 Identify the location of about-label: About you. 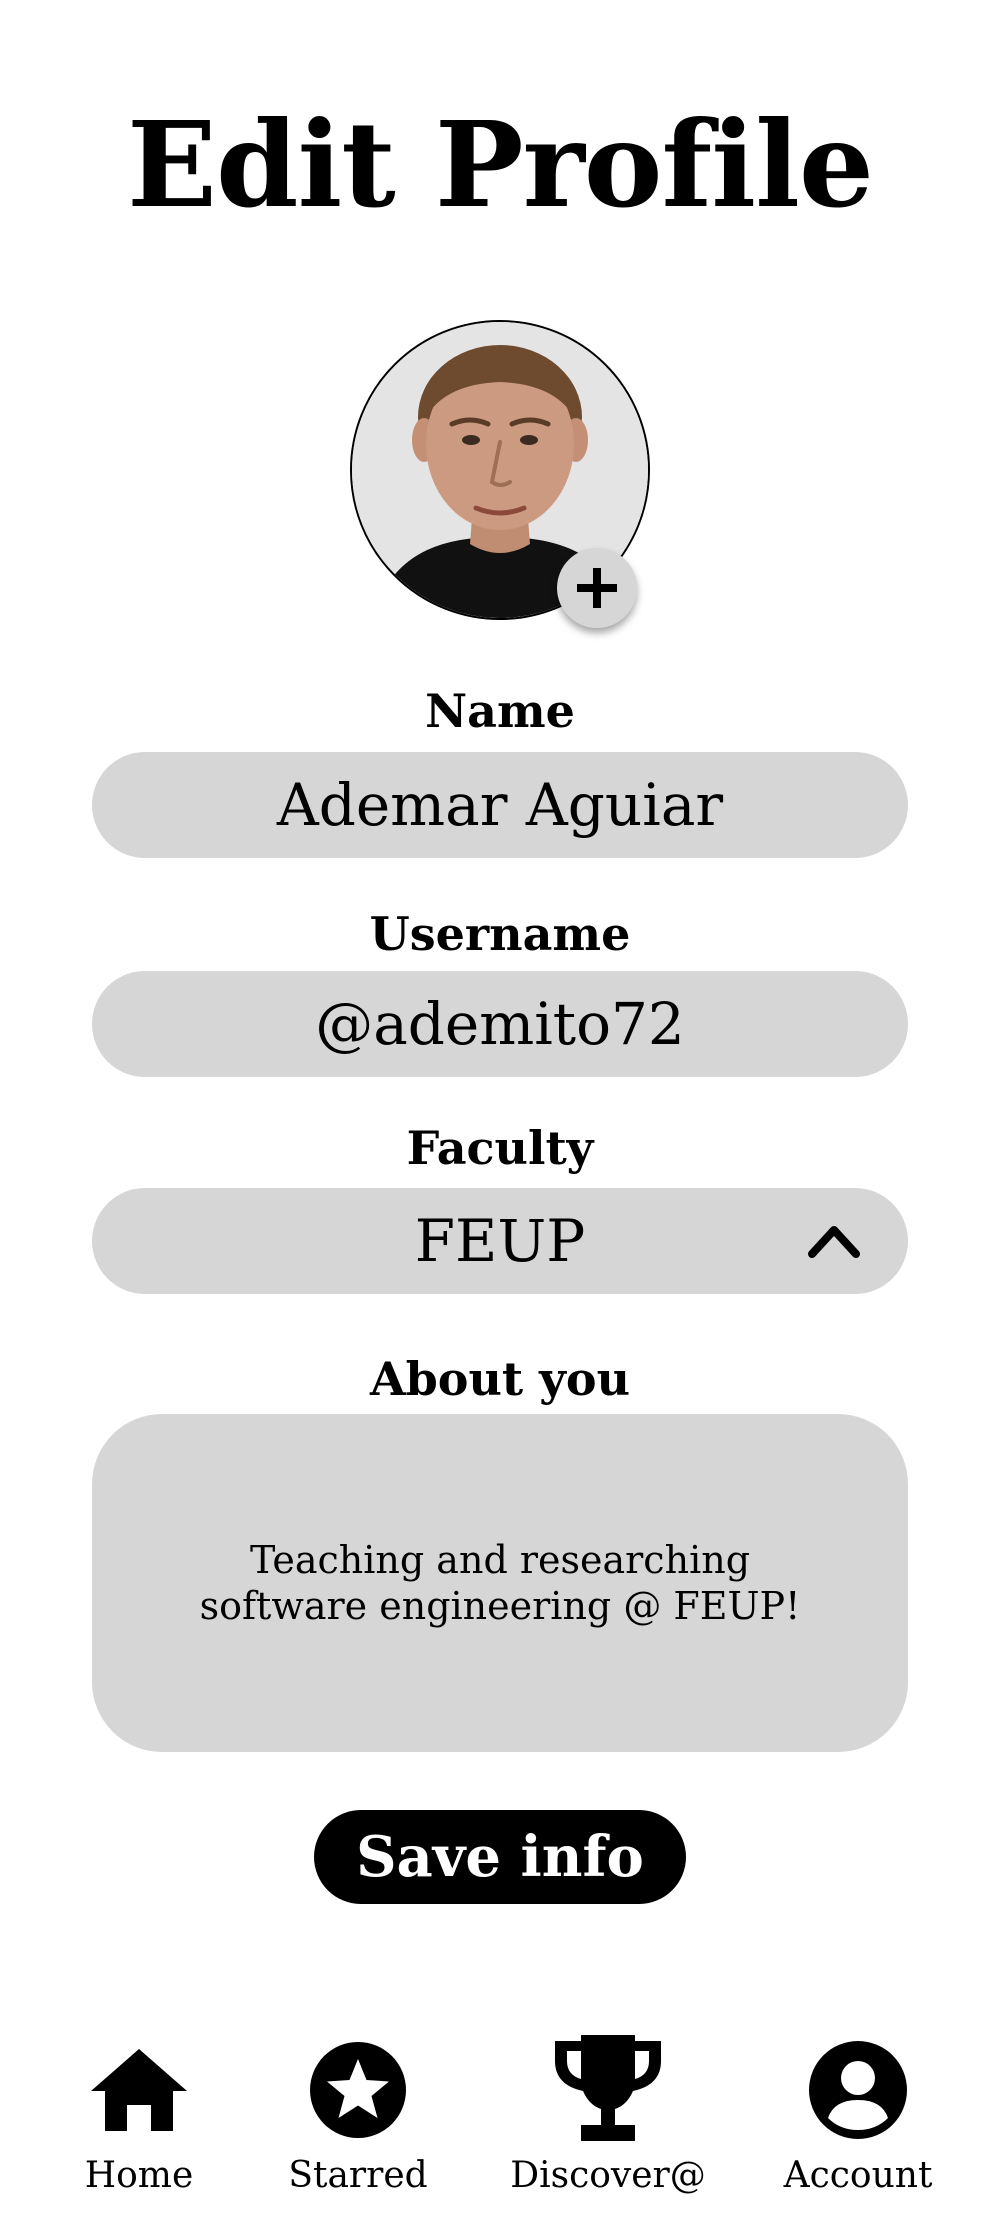
(500, 1379).